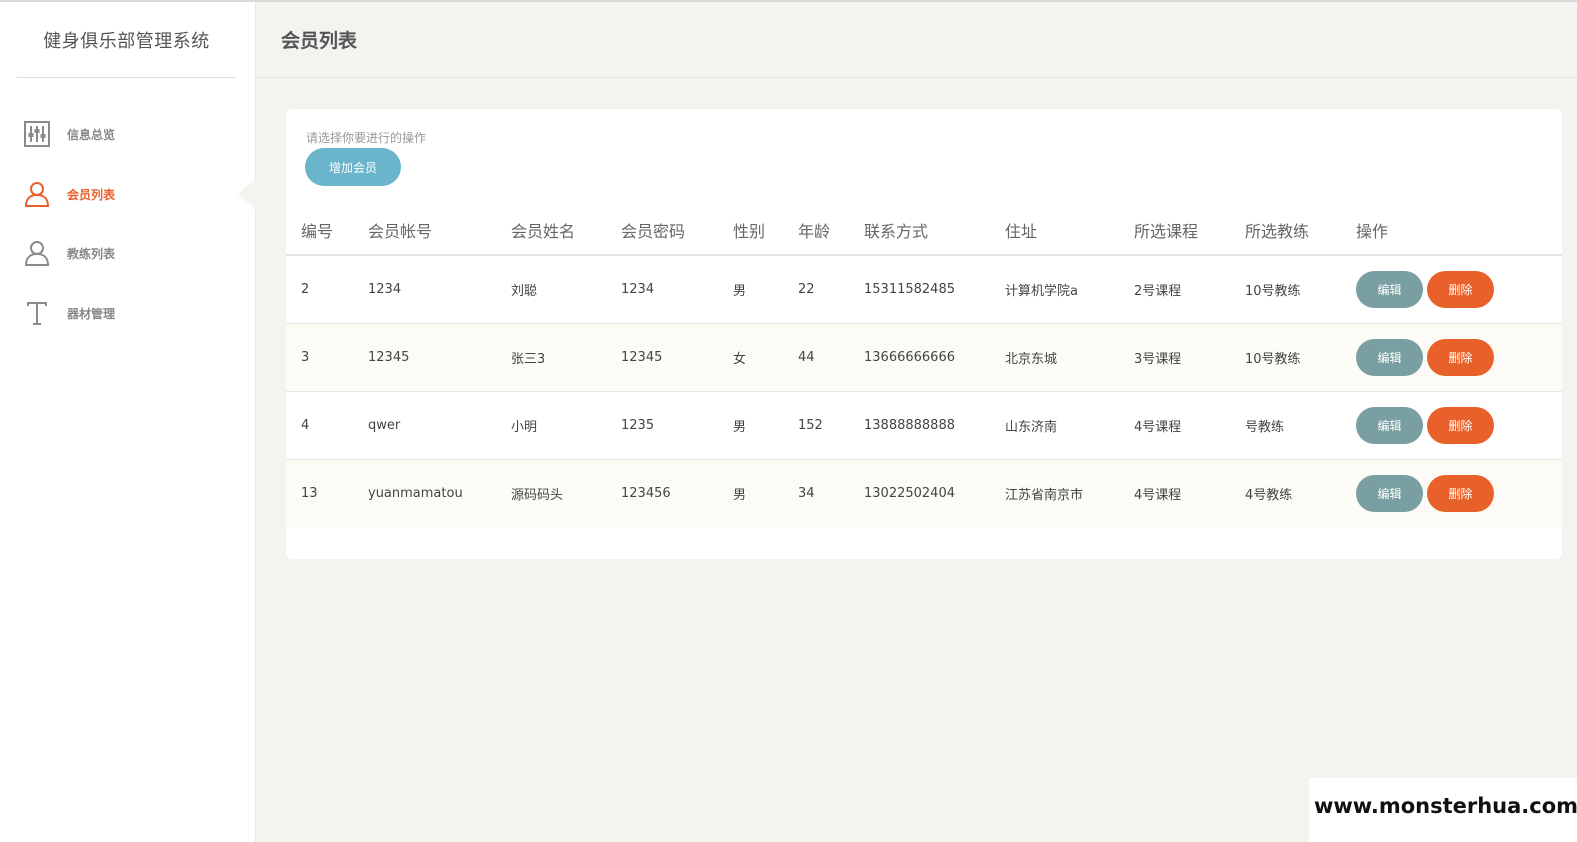  I want to click on column-header: 联系方式, so click(934, 230).